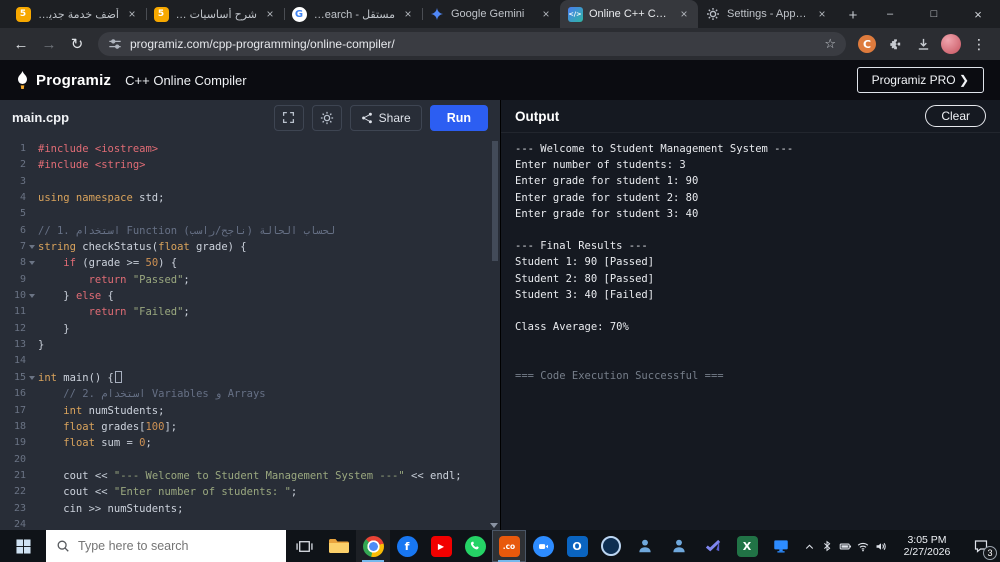 Image resolution: width=1000 pixels, height=562 pixels. I want to click on app-blue-ring-icon, so click(611, 546).